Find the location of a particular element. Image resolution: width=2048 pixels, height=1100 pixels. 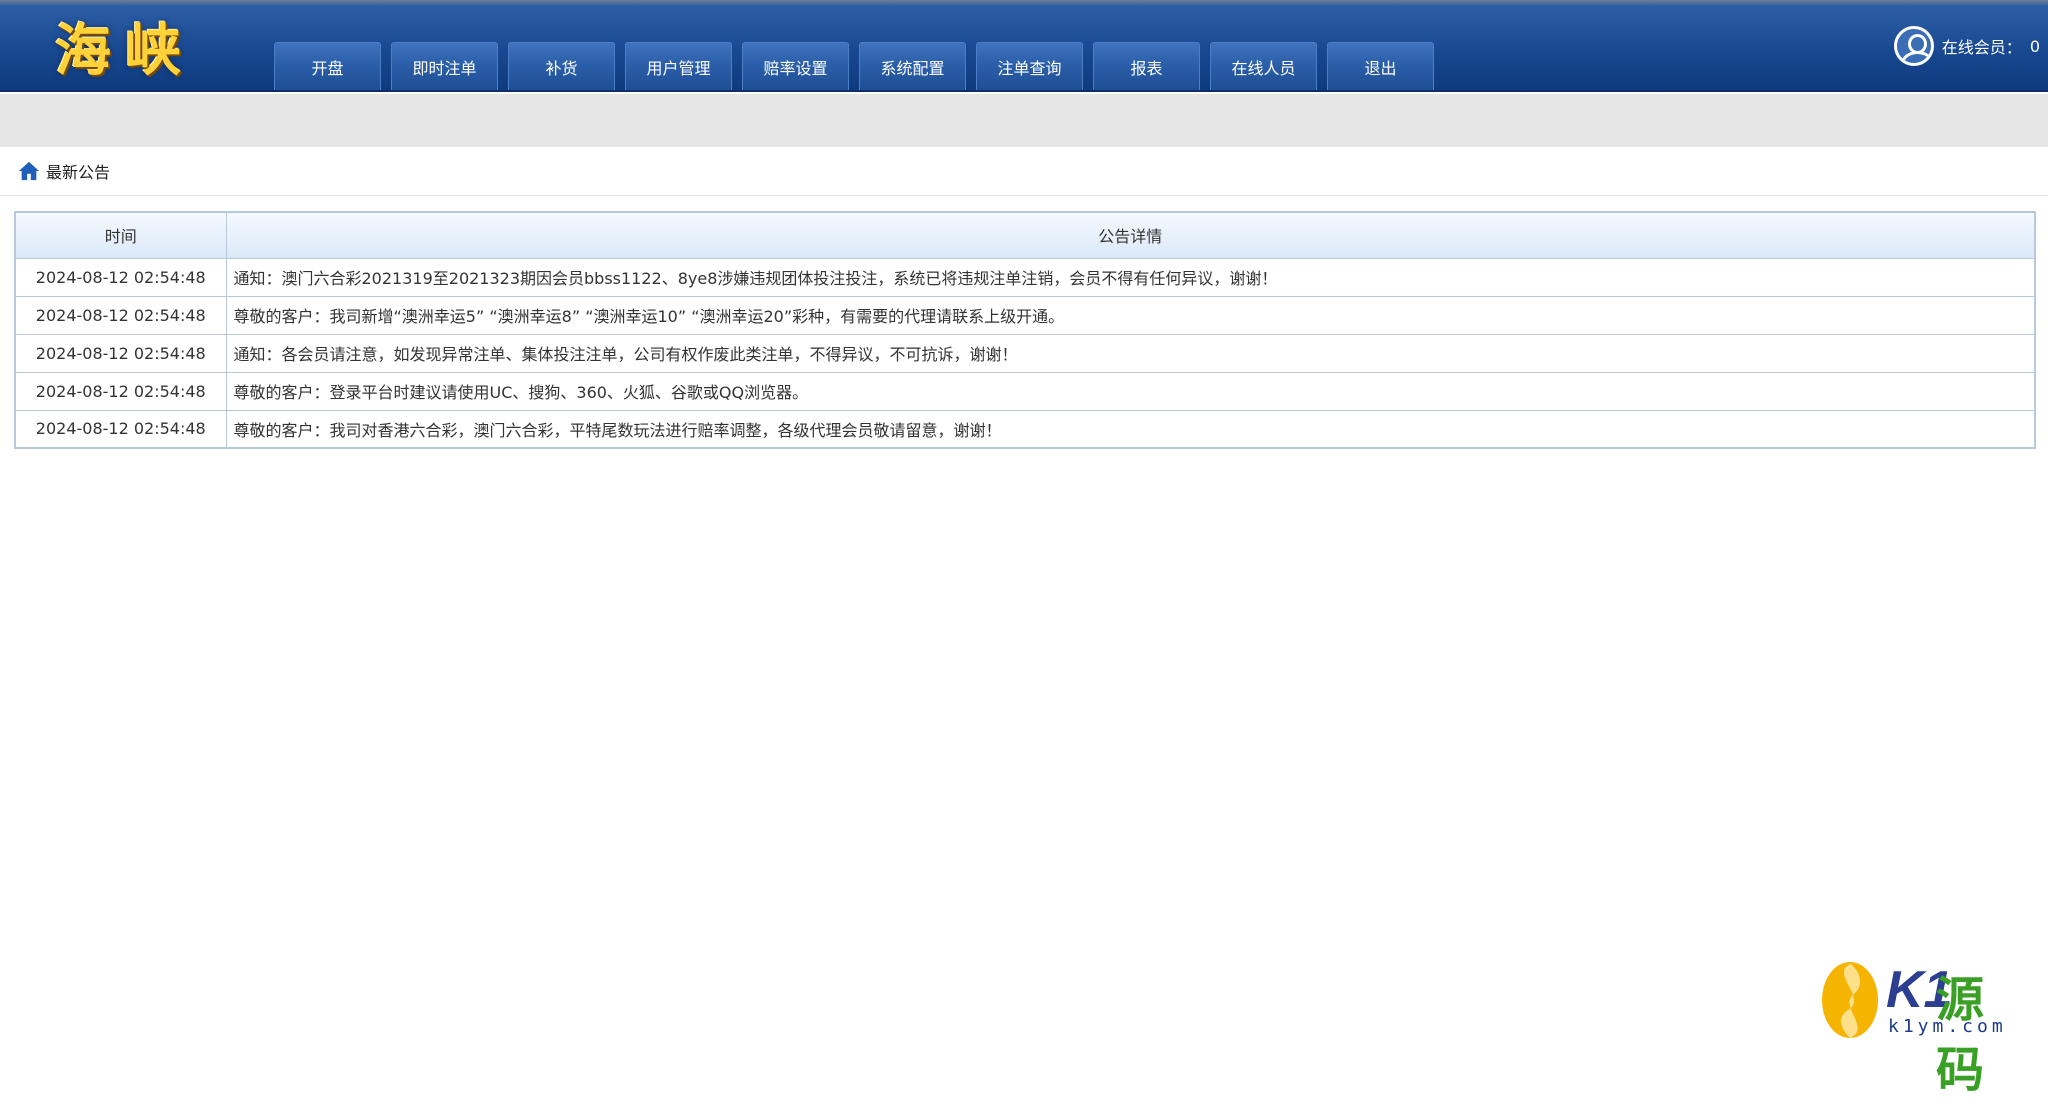

online-members-label: 在线会员： is located at coordinates (1981, 47).